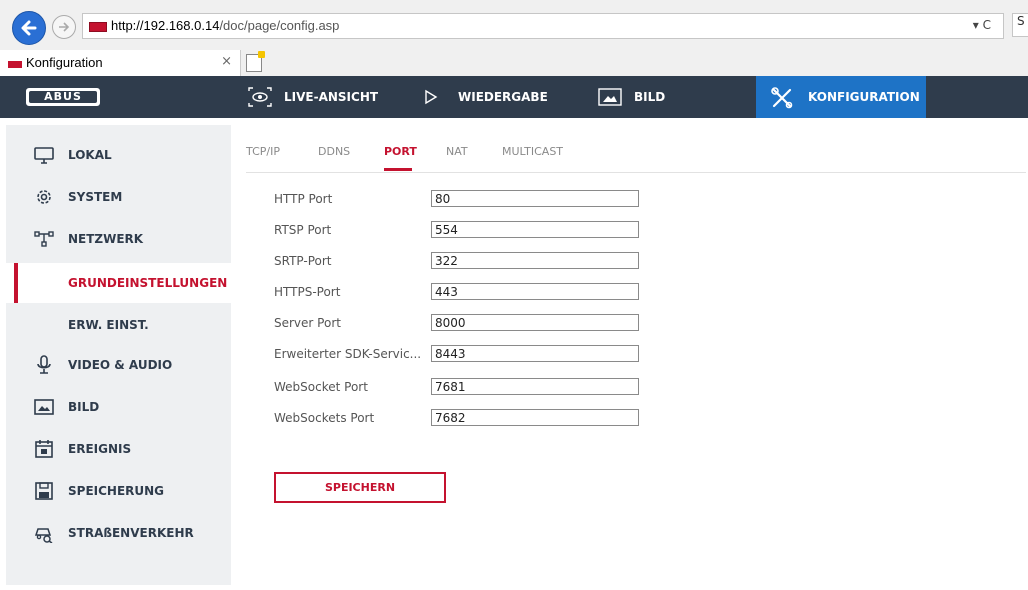  Describe the element at coordinates (307, 323) in the screenshot. I see `server-port-label: Server Port` at that location.